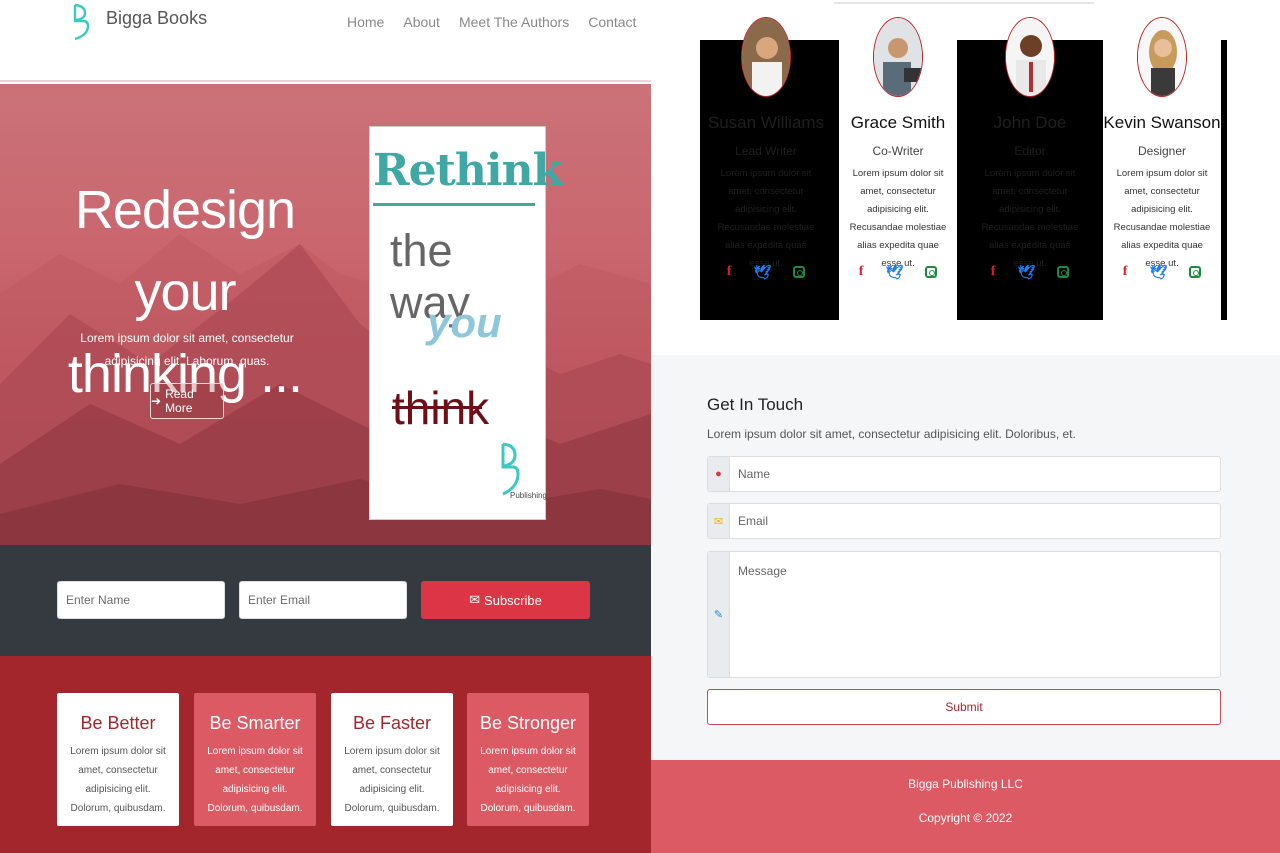  I want to click on book-text-you: you, so click(464, 322).